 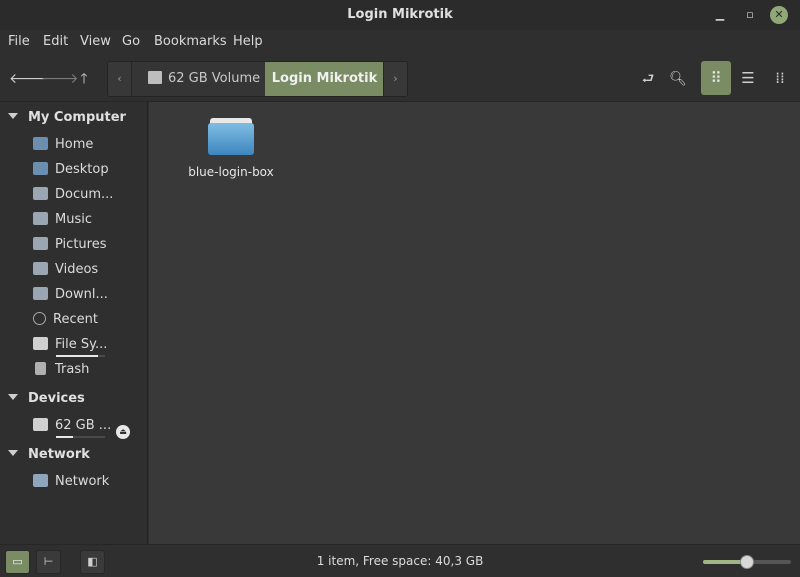 I want to click on sidebar-item-trash: Trash, so click(x=88, y=372).